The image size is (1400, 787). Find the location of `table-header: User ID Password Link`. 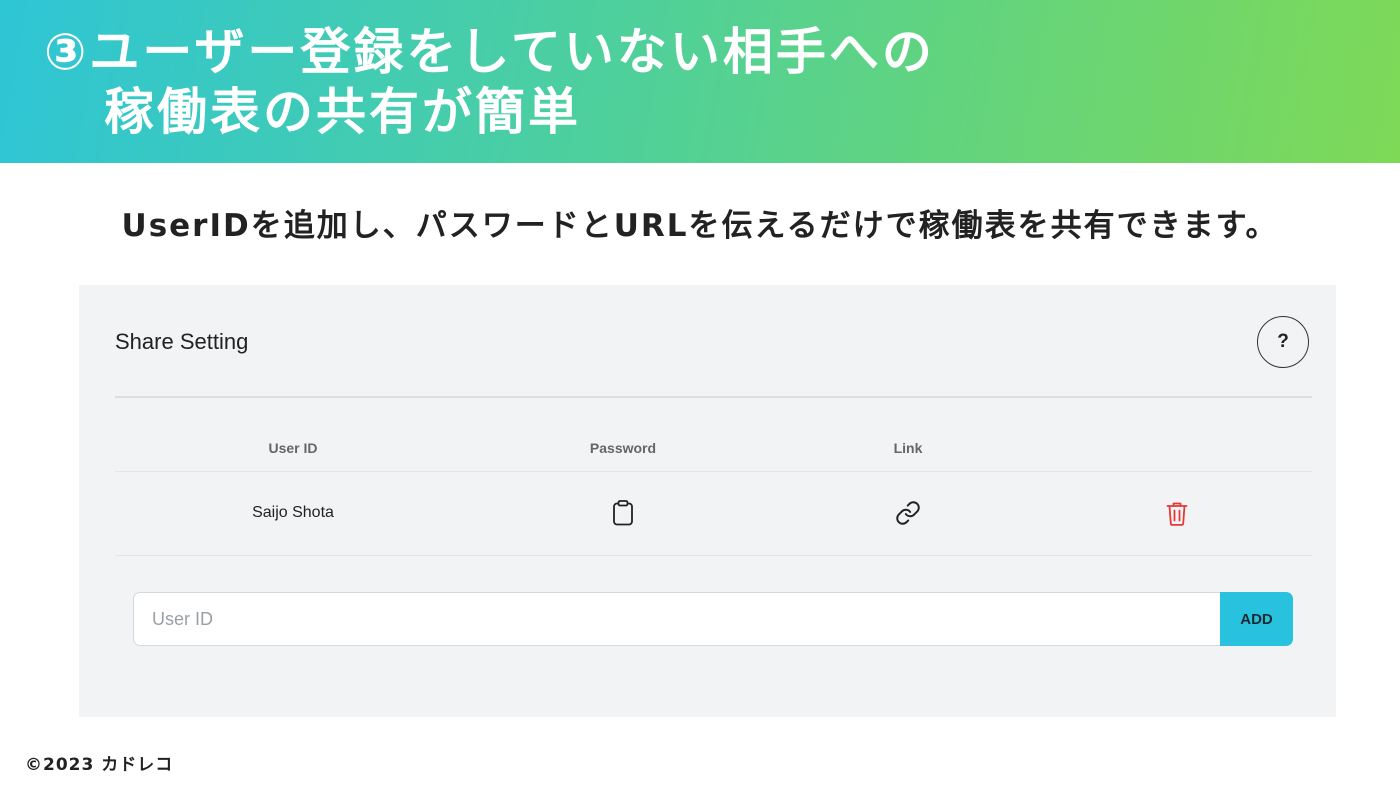

table-header: User ID Password Link is located at coordinates (713, 448).